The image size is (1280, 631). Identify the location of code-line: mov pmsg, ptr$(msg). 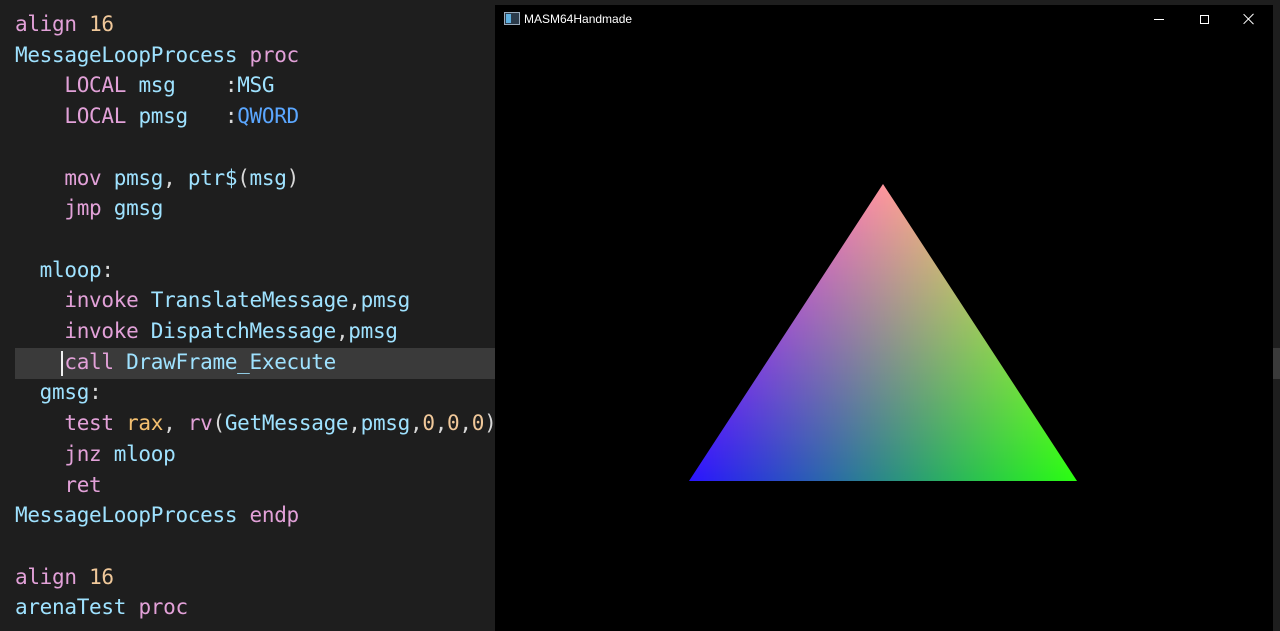
(157, 178).